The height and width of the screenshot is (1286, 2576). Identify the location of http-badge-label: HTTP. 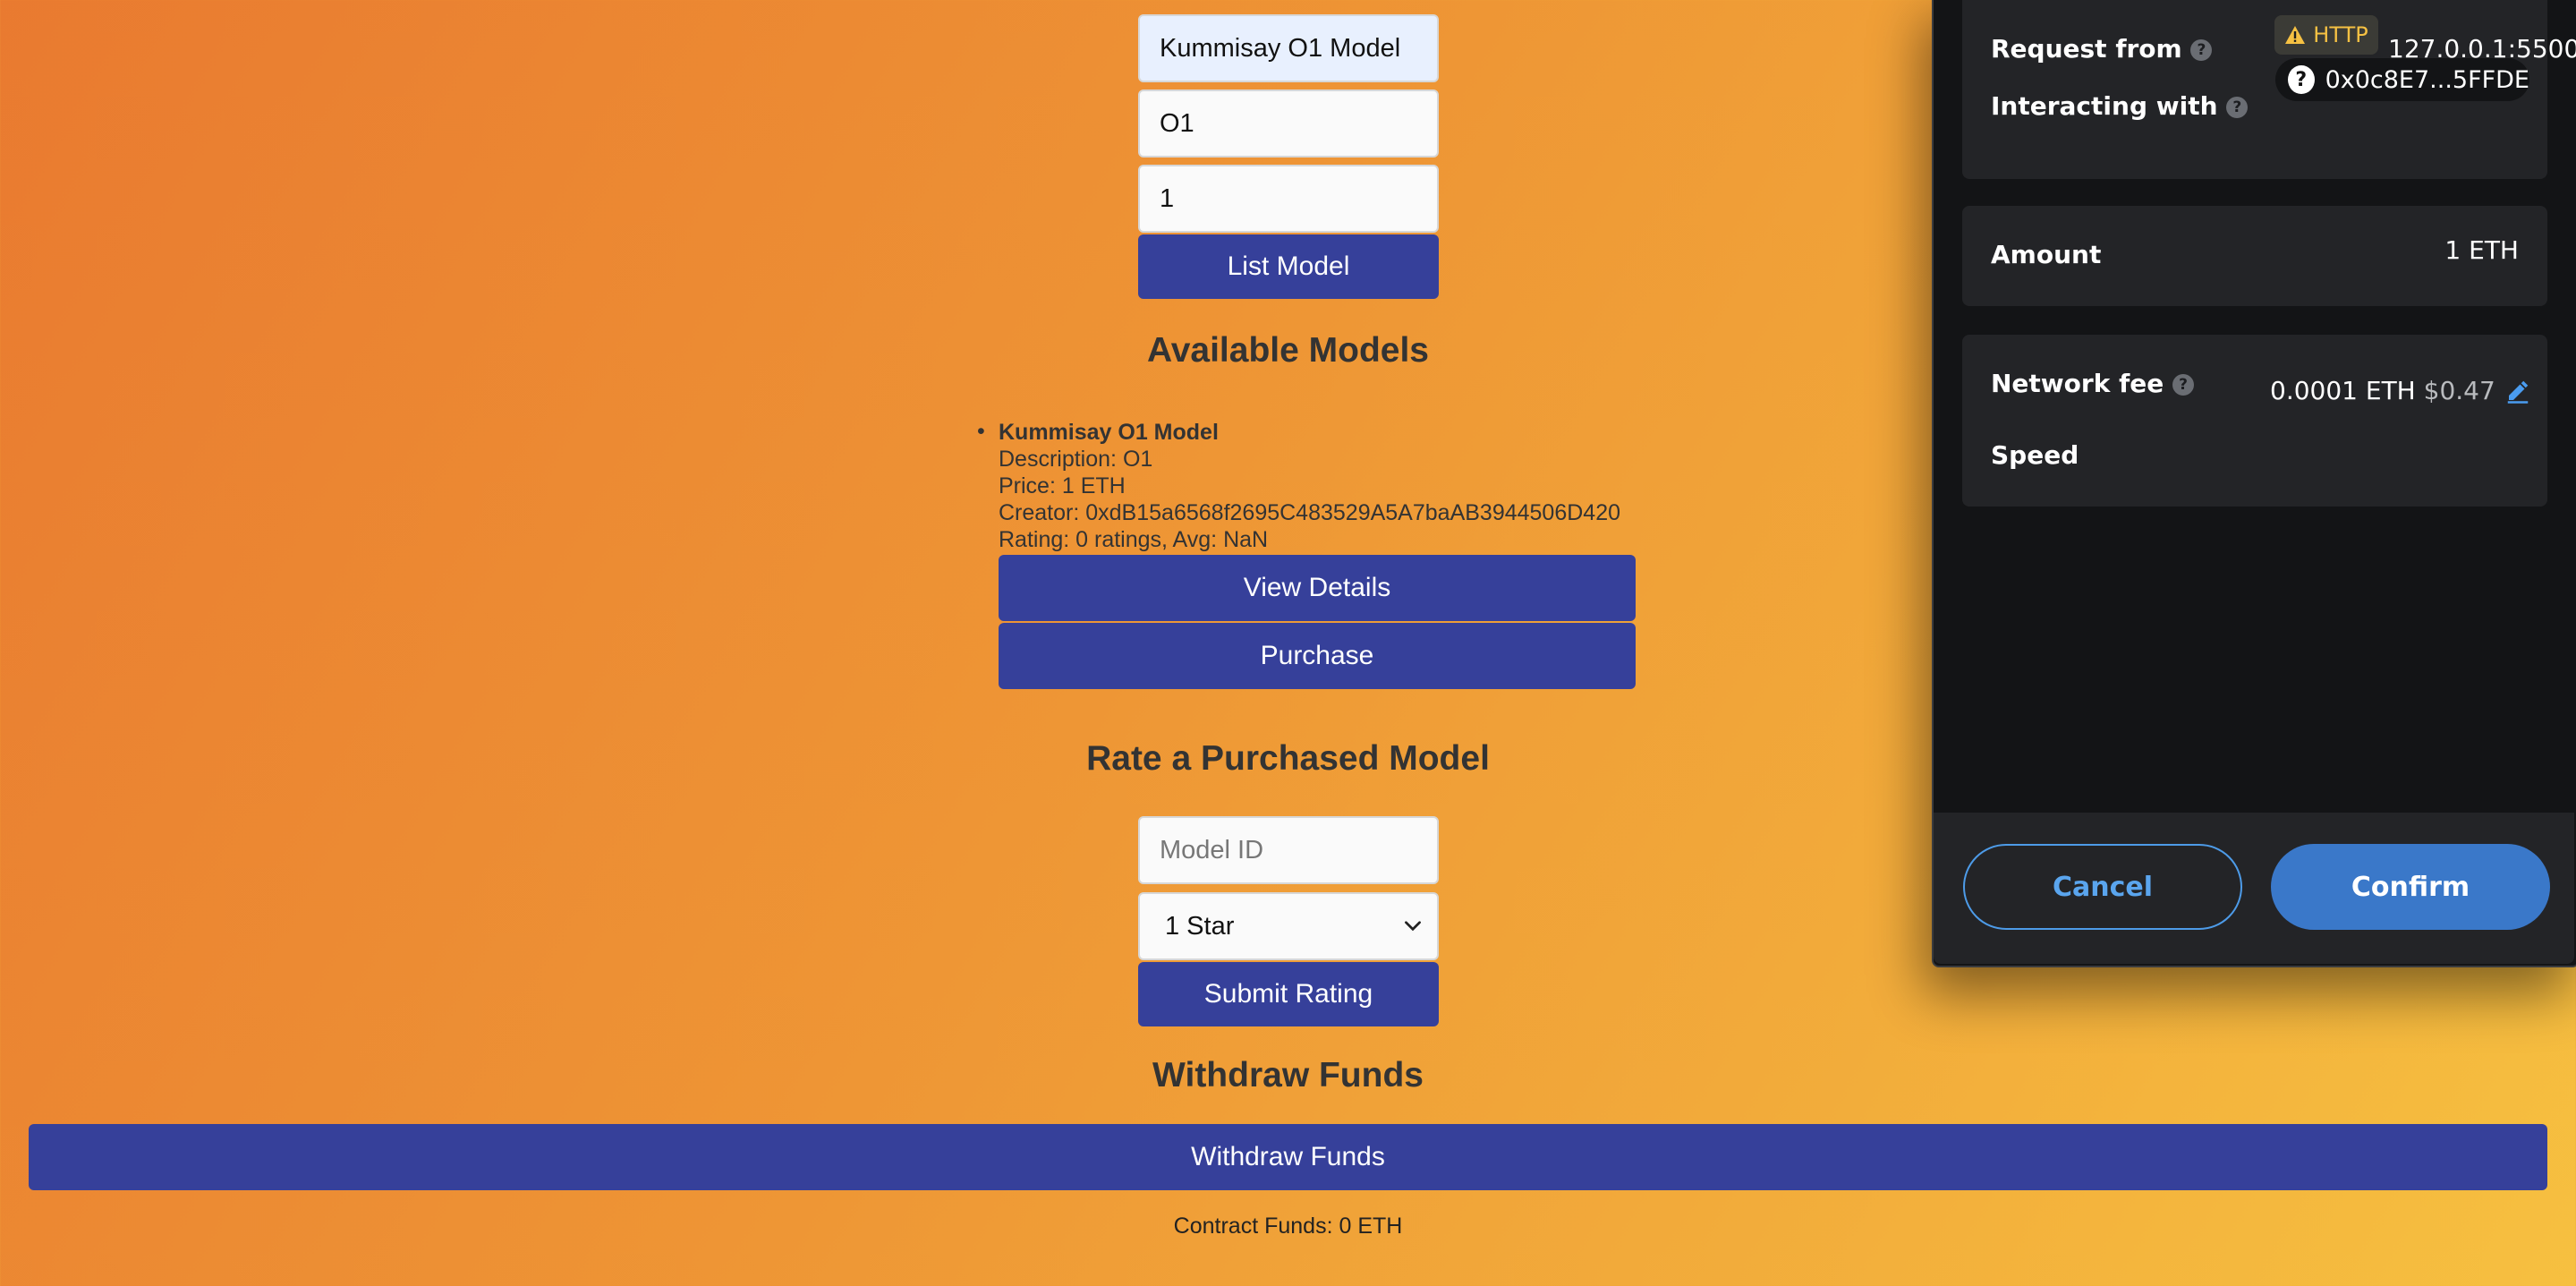
(2340, 34).